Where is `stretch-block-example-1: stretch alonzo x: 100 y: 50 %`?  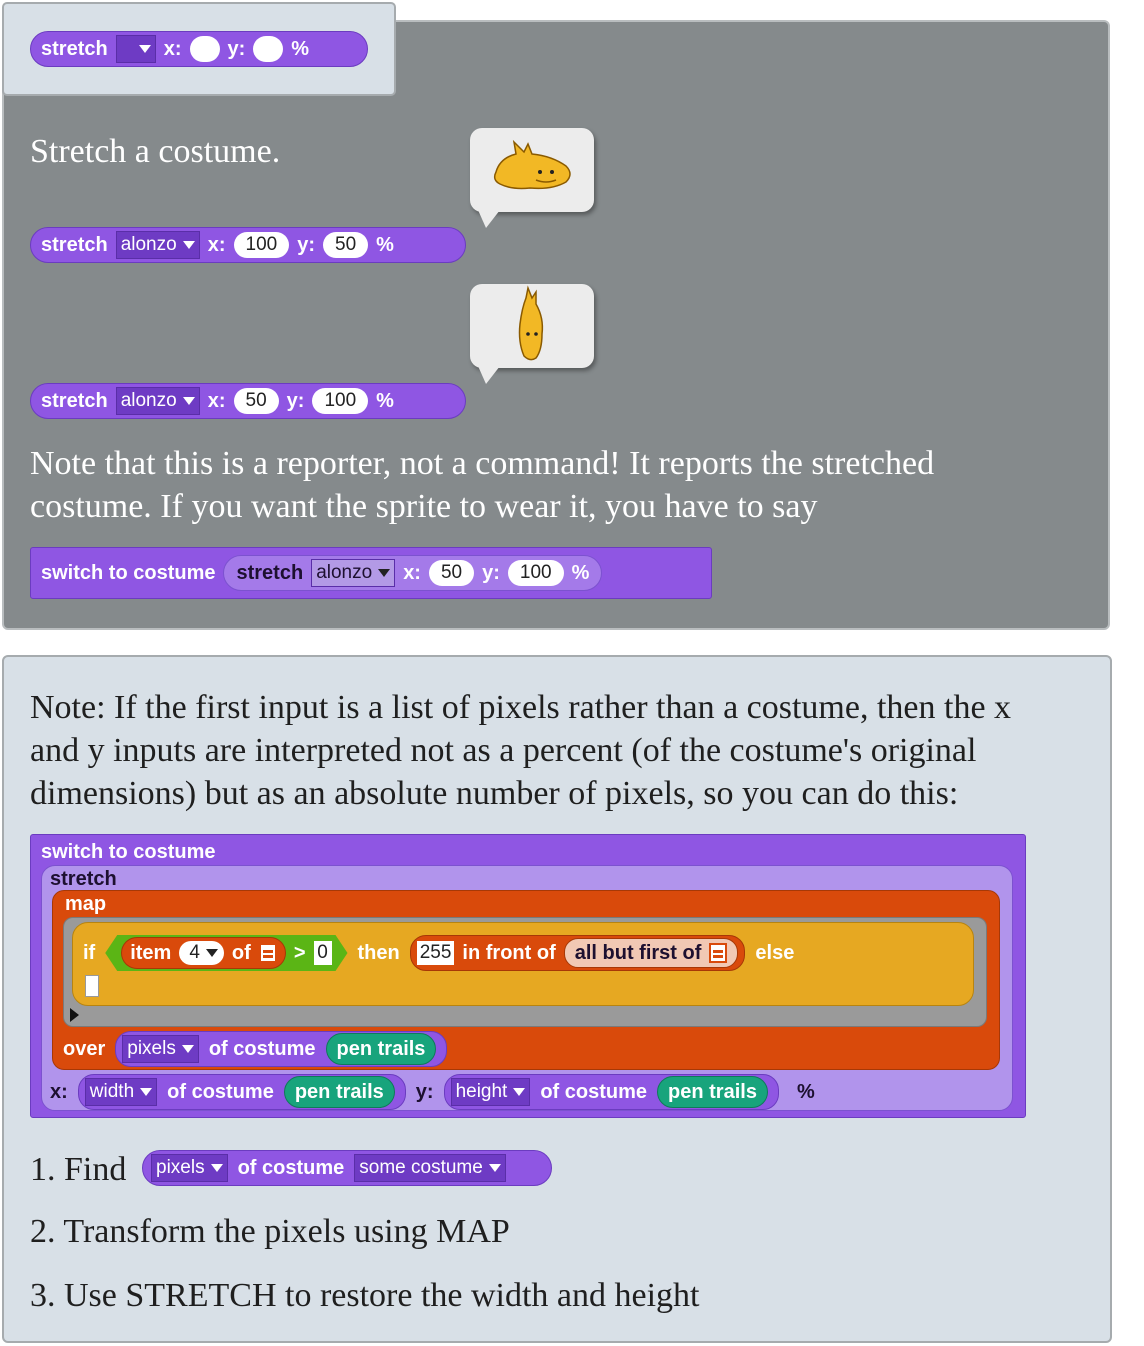
stretch-block-example-1: stretch alonzo x: 100 y: 50 % is located at coordinates (248, 245).